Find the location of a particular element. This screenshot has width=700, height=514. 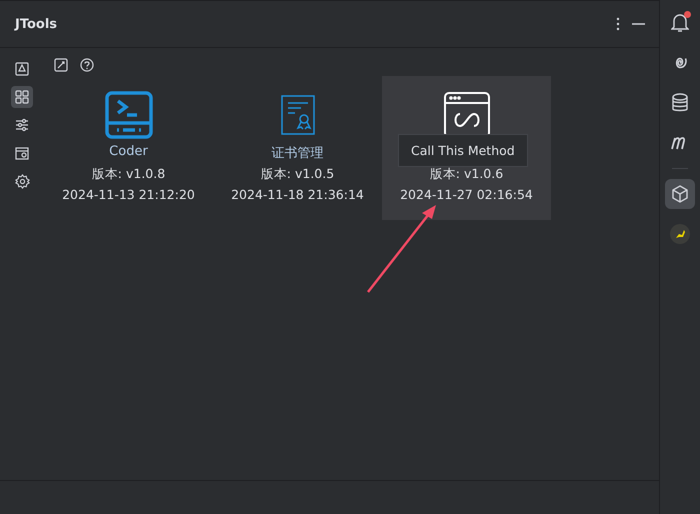

tool-version: 版本: v1.0.5 is located at coordinates (297, 174).